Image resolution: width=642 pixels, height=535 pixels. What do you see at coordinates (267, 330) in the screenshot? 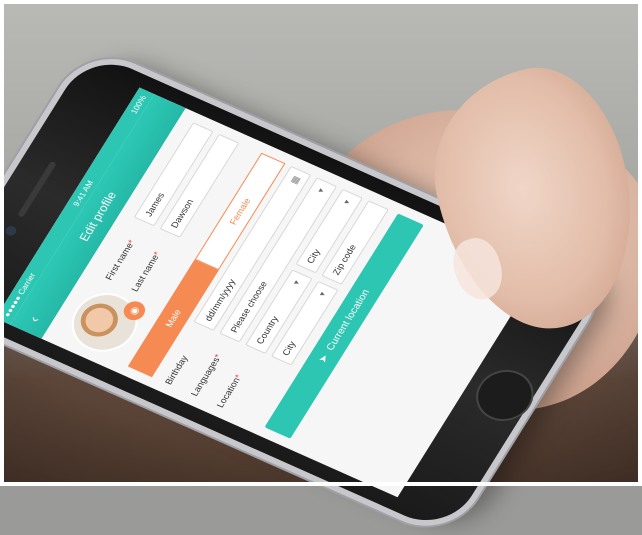
I see `country-placeholder: Country` at bounding box center [267, 330].